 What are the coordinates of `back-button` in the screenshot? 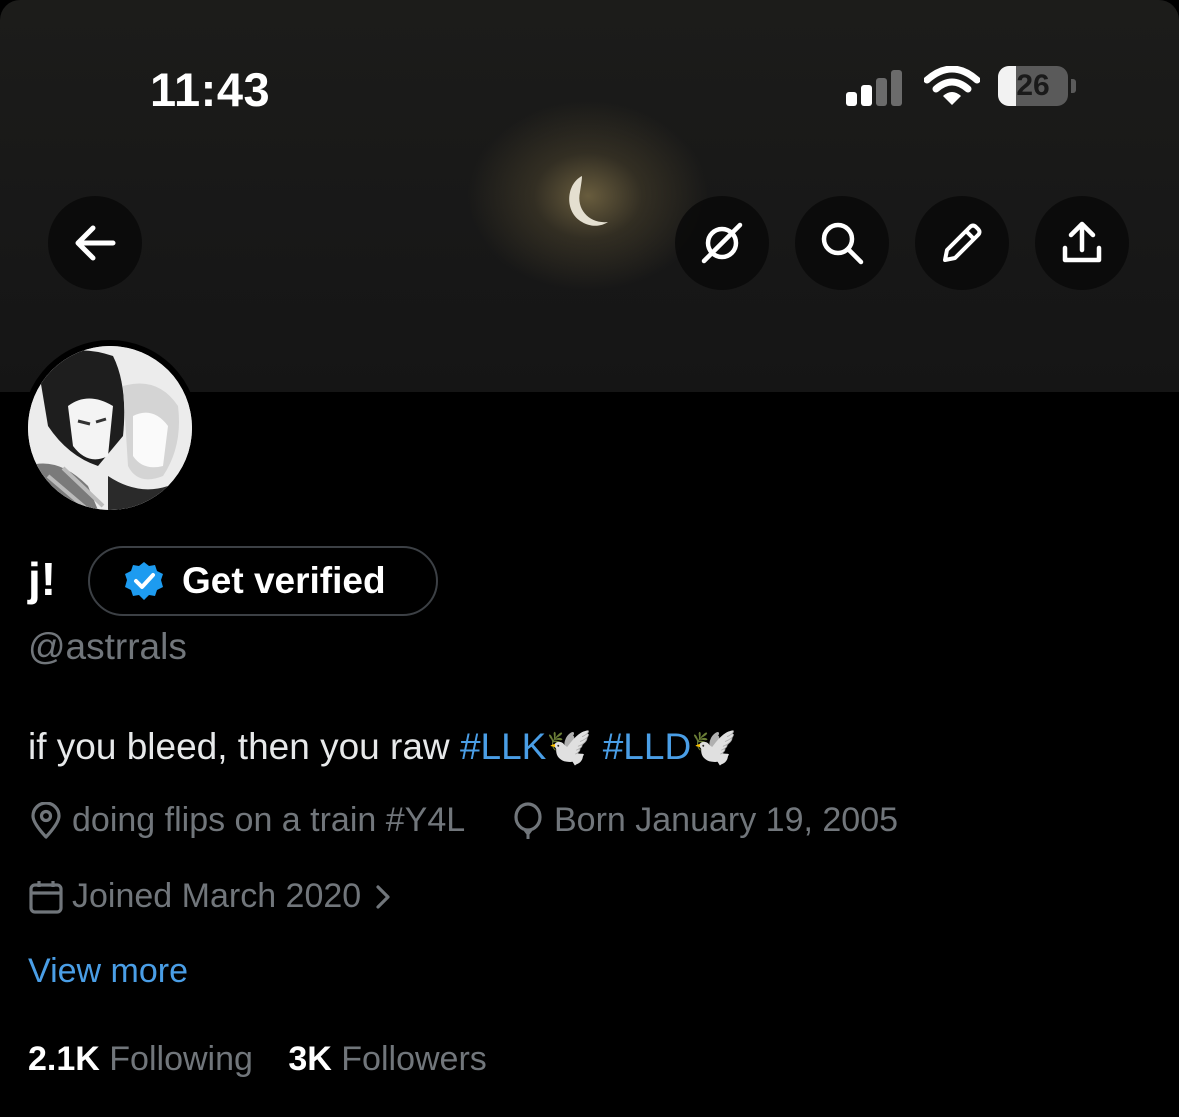 It's located at (95, 243).